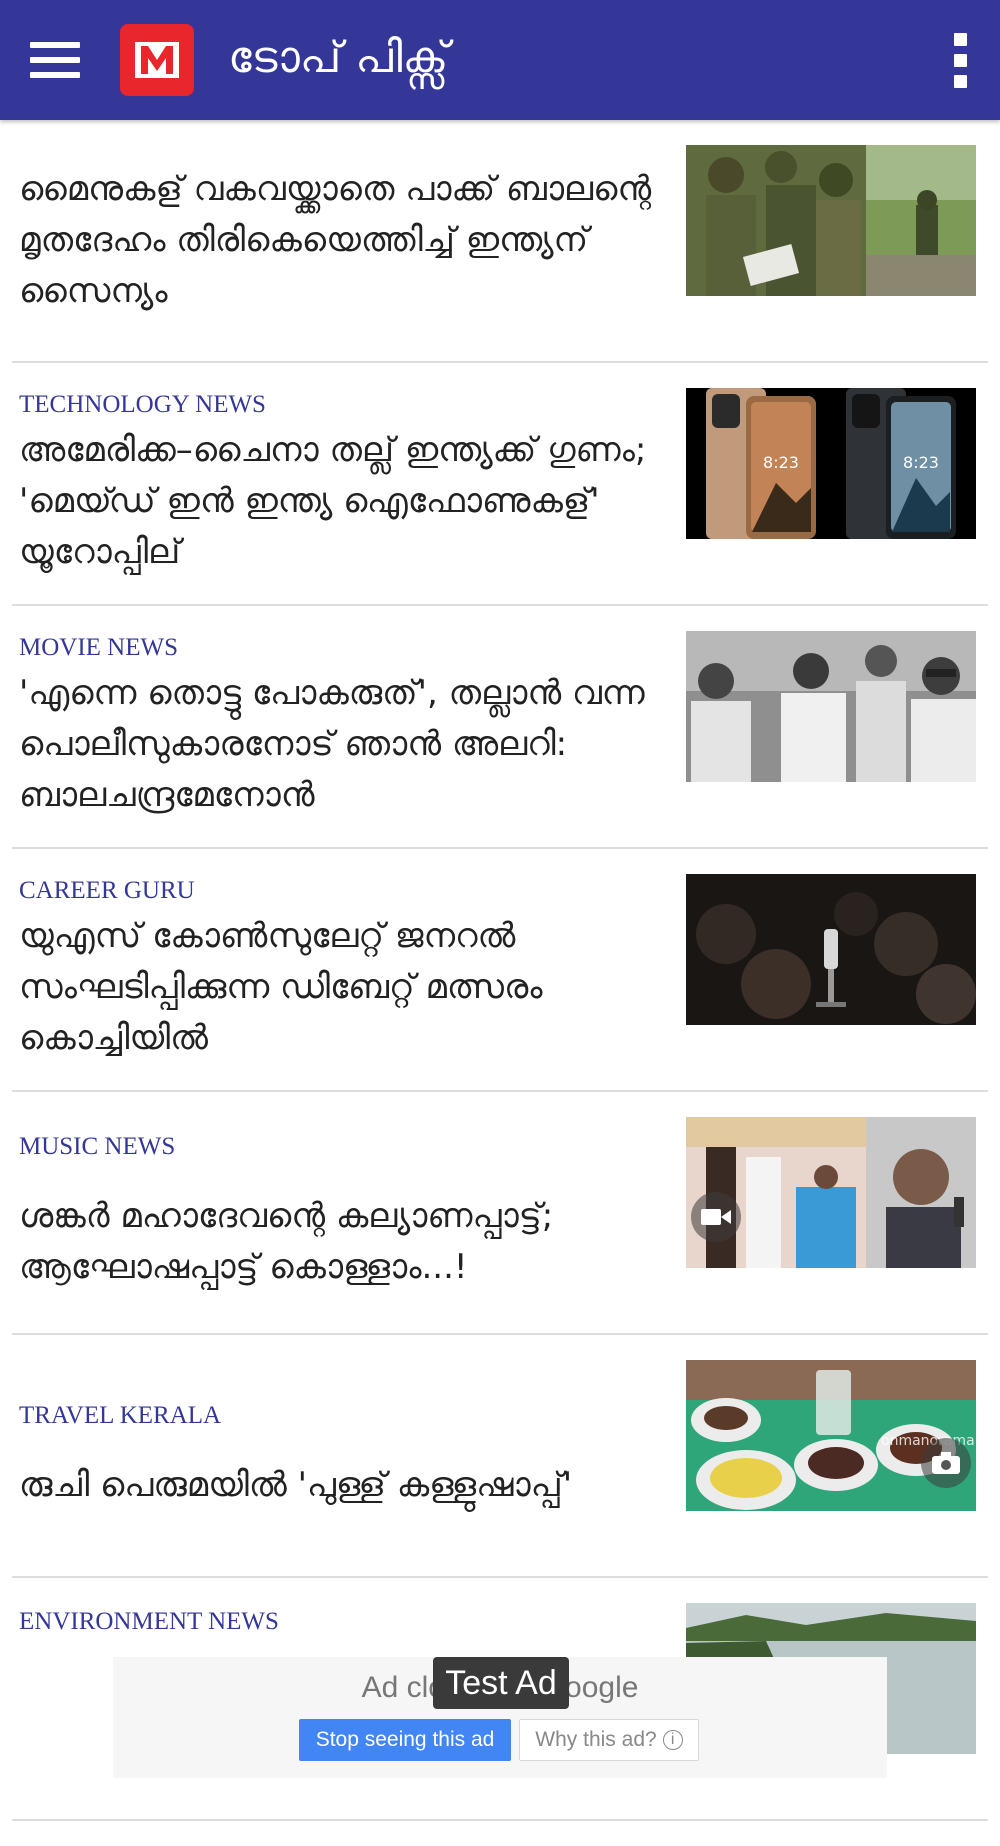 The width and height of the screenshot is (1000, 1846). I want to click on news-category: TRAVEL KERALA, so click(344, 1416).